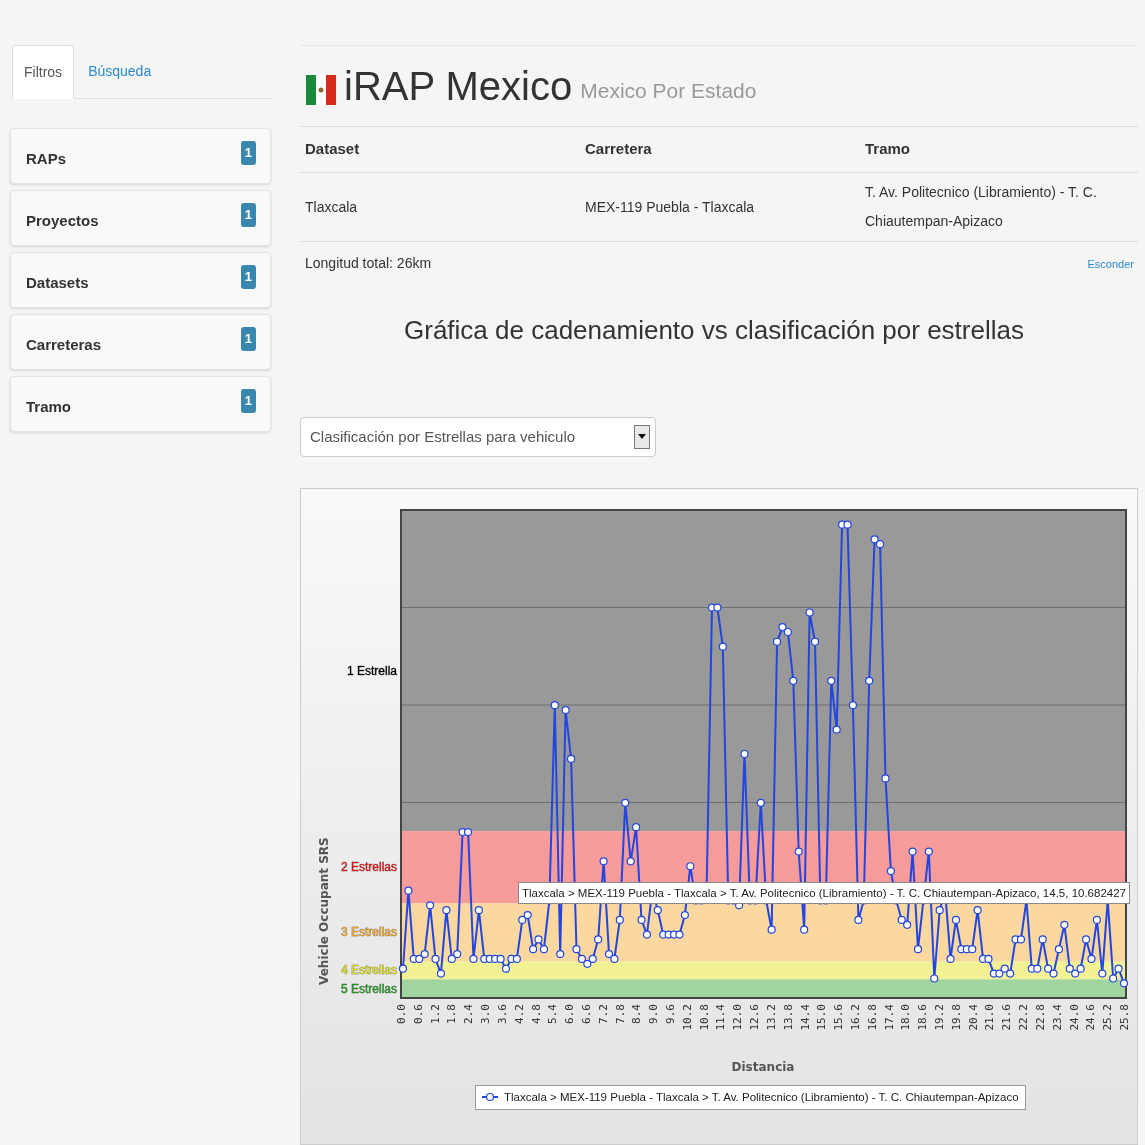  I want to click on axis-tick-label: 6.0, so click(570, 1013).